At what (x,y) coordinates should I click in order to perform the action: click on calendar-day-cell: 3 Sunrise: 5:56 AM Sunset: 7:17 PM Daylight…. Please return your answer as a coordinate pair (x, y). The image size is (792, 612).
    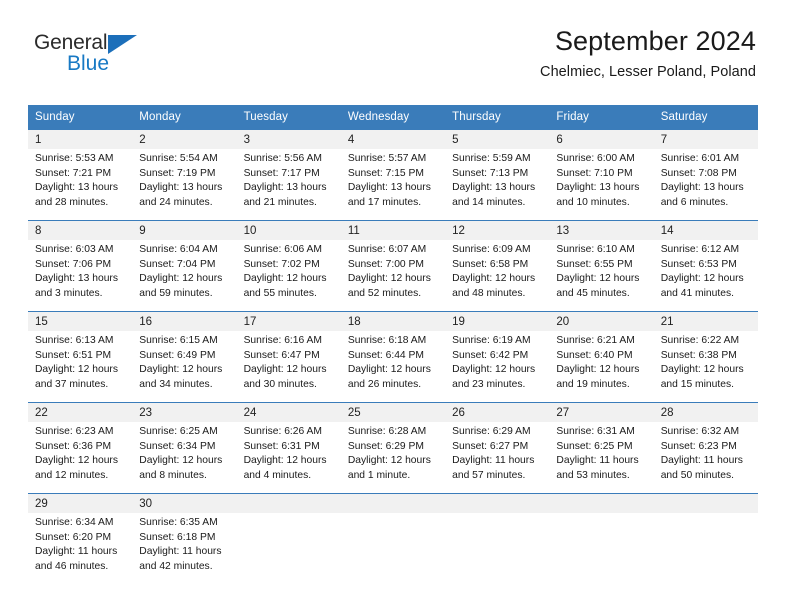
    Looking at the image, I should click on (288, 169).